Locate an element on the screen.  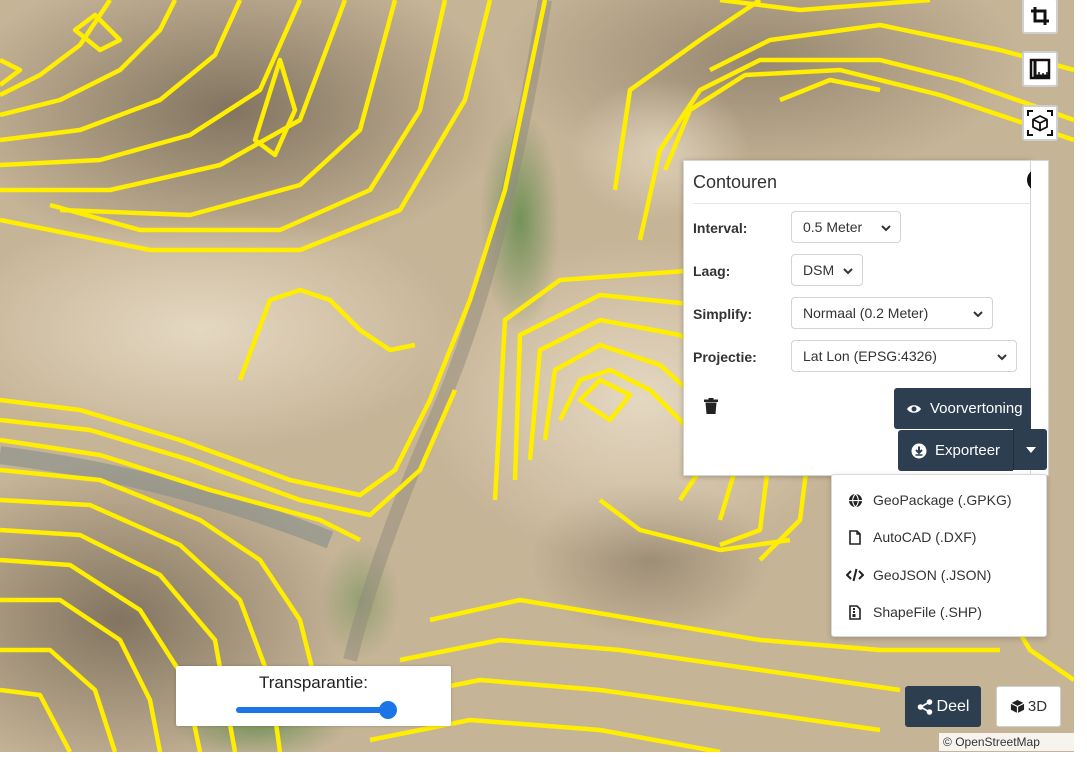
layer-label: Laag: is located at coordinates (712, 271).